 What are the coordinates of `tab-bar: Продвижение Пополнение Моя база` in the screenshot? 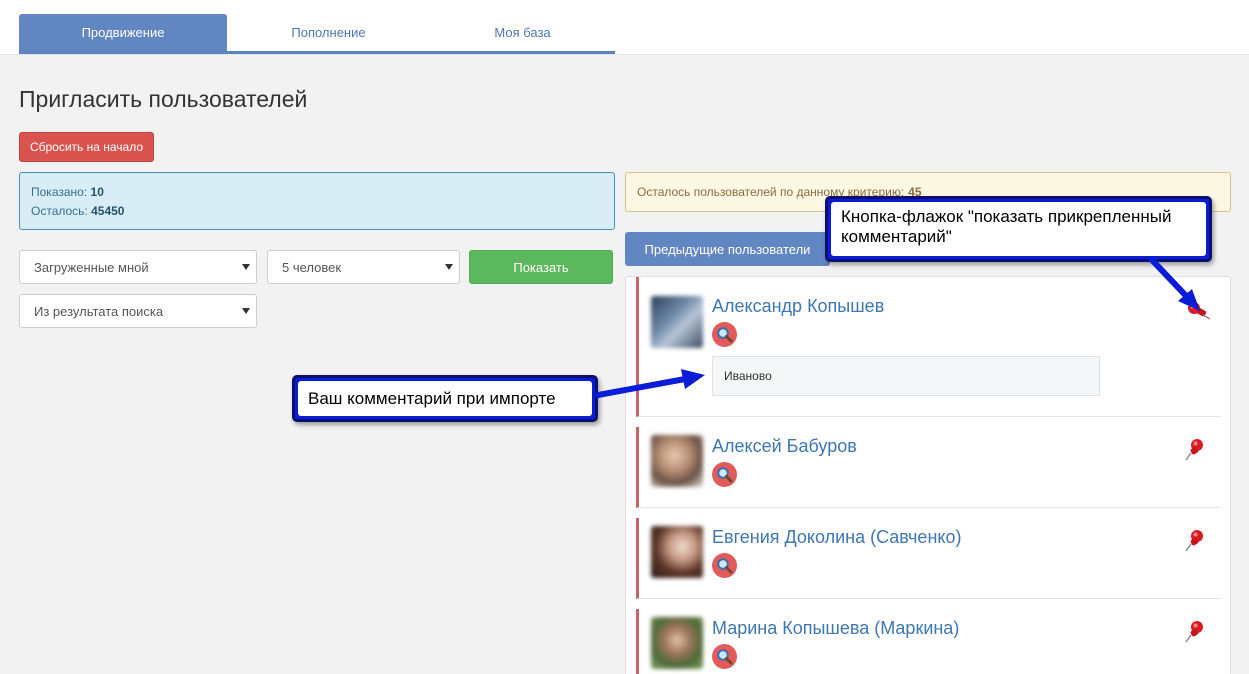 It's located at (317, 34).